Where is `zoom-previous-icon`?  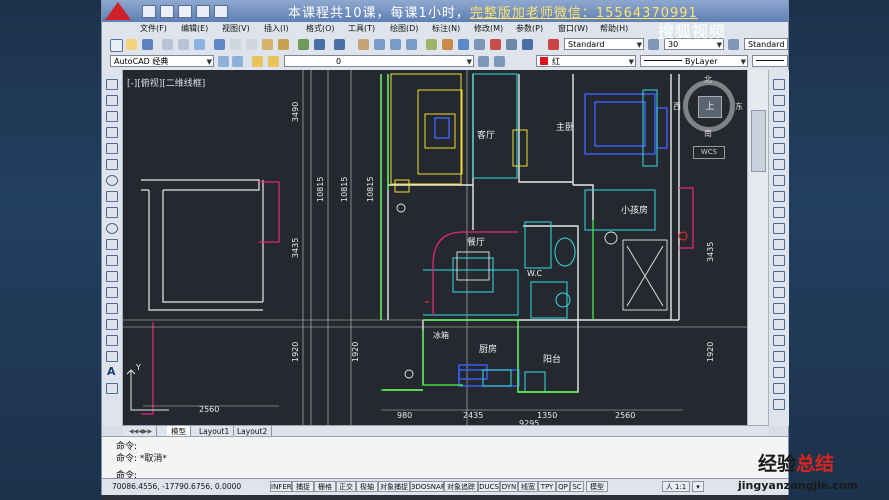
zoom-previous-icon is located at coordinates (411, 44).